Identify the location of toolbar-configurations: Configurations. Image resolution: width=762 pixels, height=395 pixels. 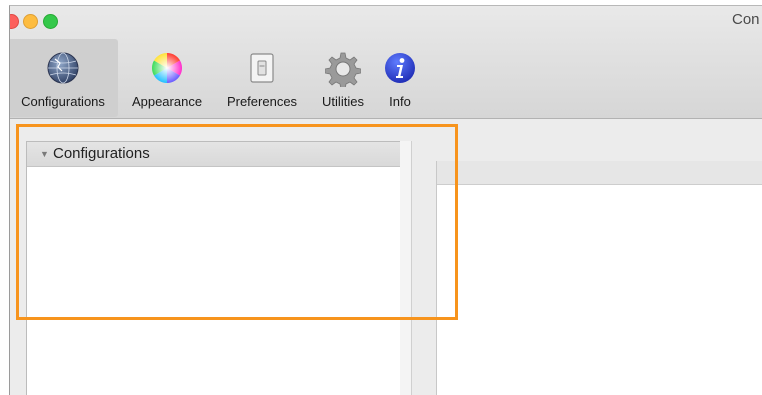
(64, 78).